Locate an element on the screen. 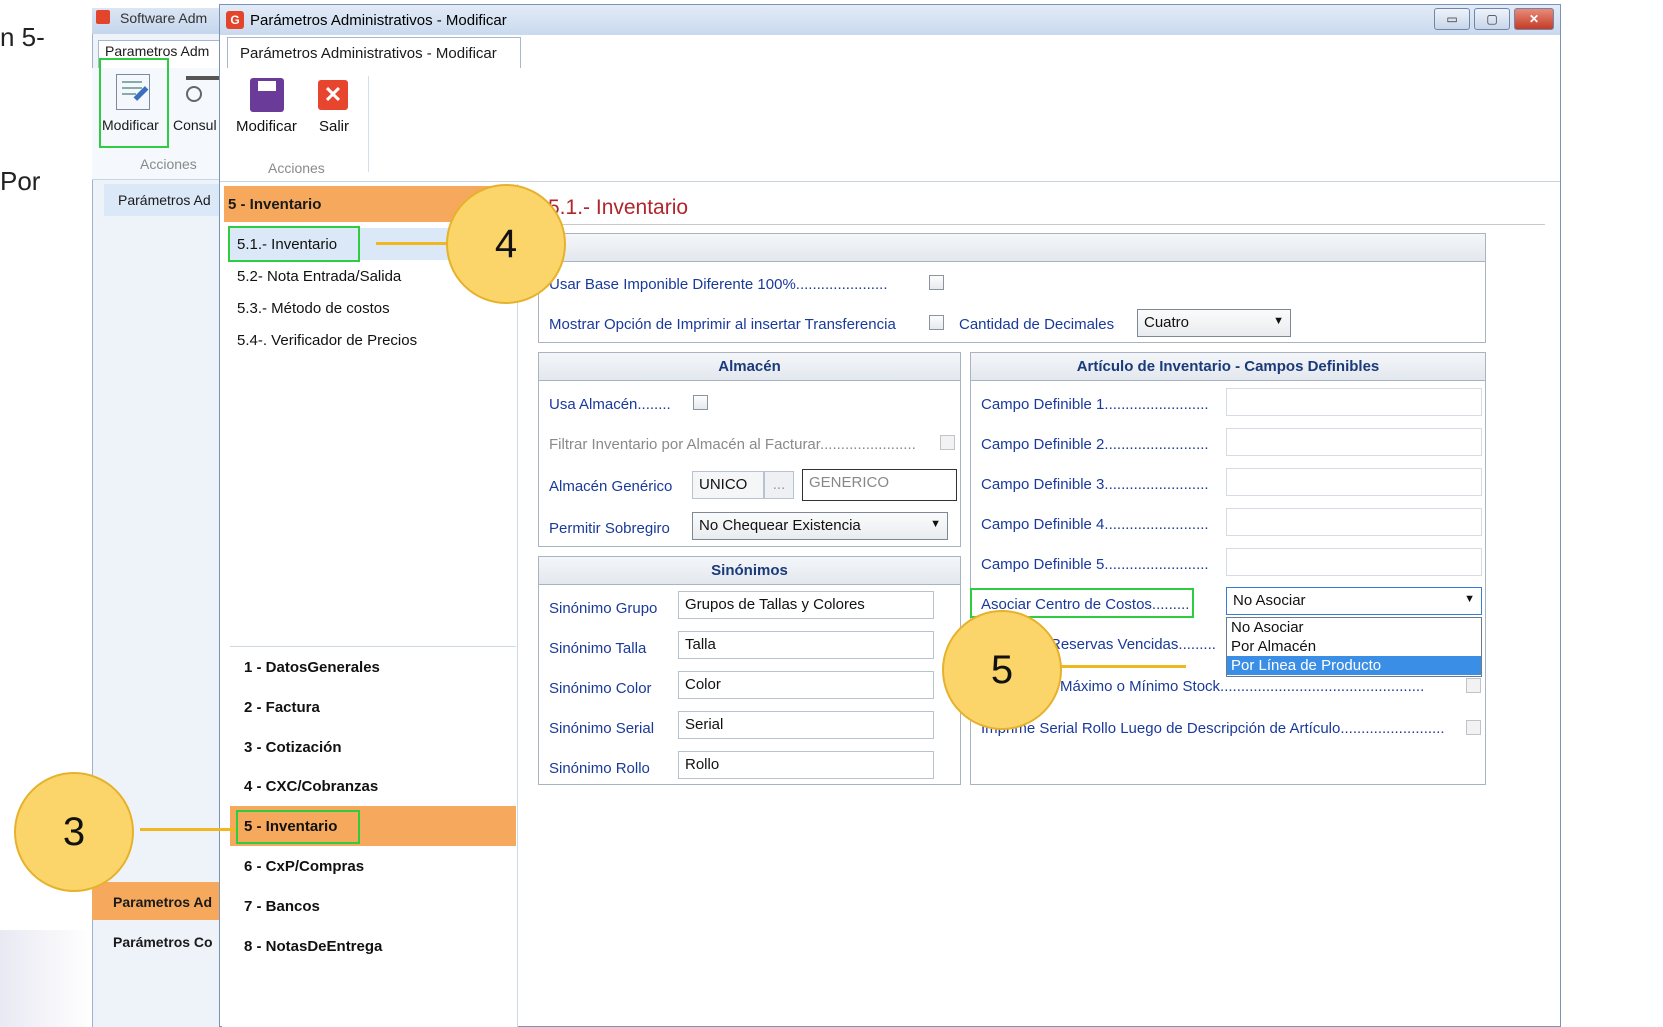 The image size is (1663, 1027). save-icon is located at coordinates (267, 95).